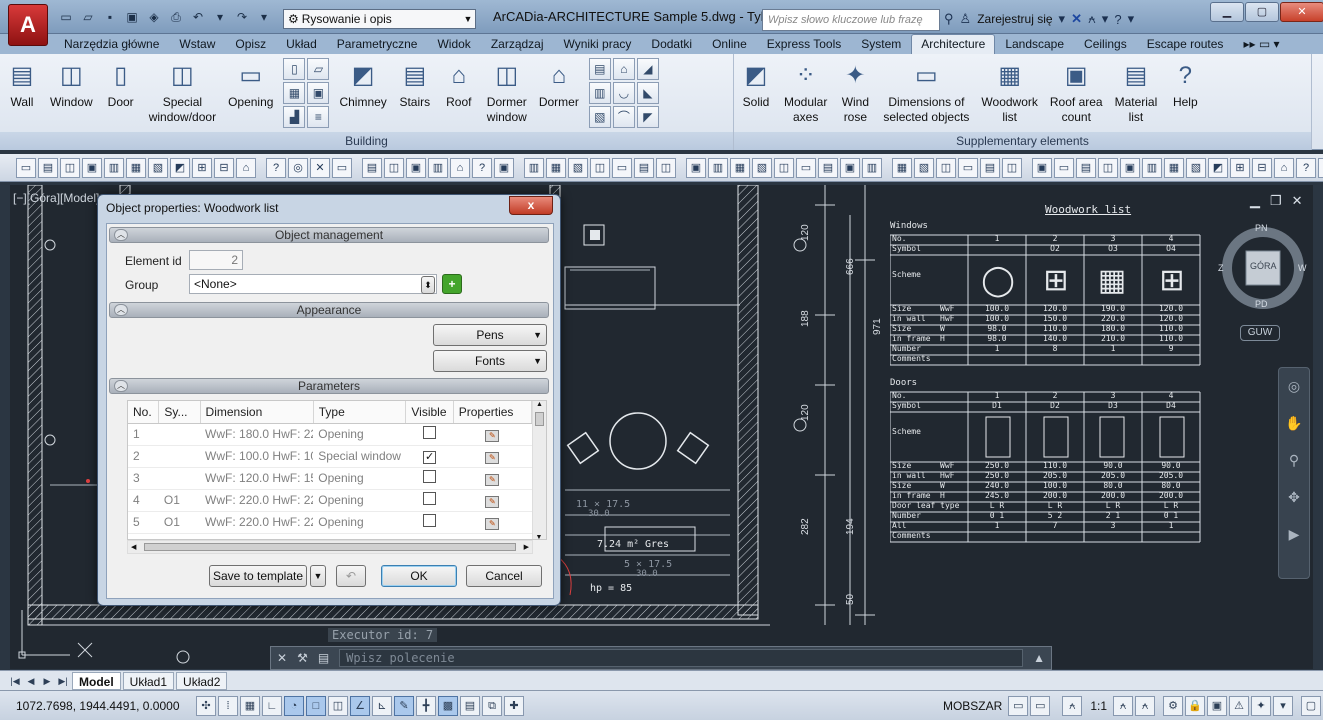  Describe the element at coordinates (539, 470) in the screenshot. I see `vertical-scrollbar: ▲ ▼` at that location.